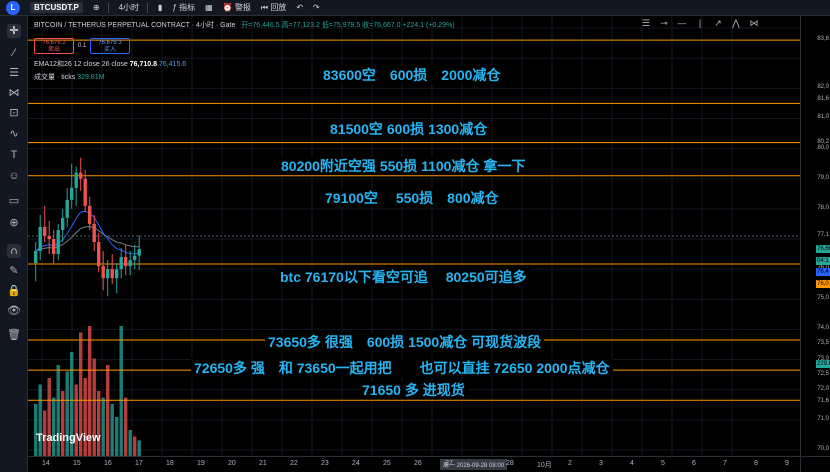  Describe the element at coordinates (14, 134) in the screenshot. I see `prediction-icon: ∿` at that location.